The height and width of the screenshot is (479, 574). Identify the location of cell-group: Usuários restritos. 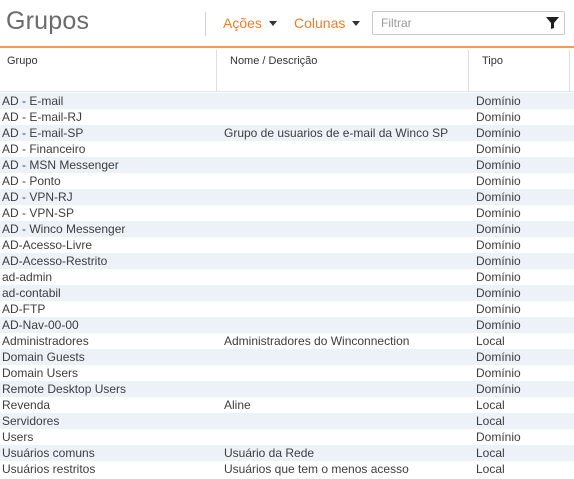
(49, 469).